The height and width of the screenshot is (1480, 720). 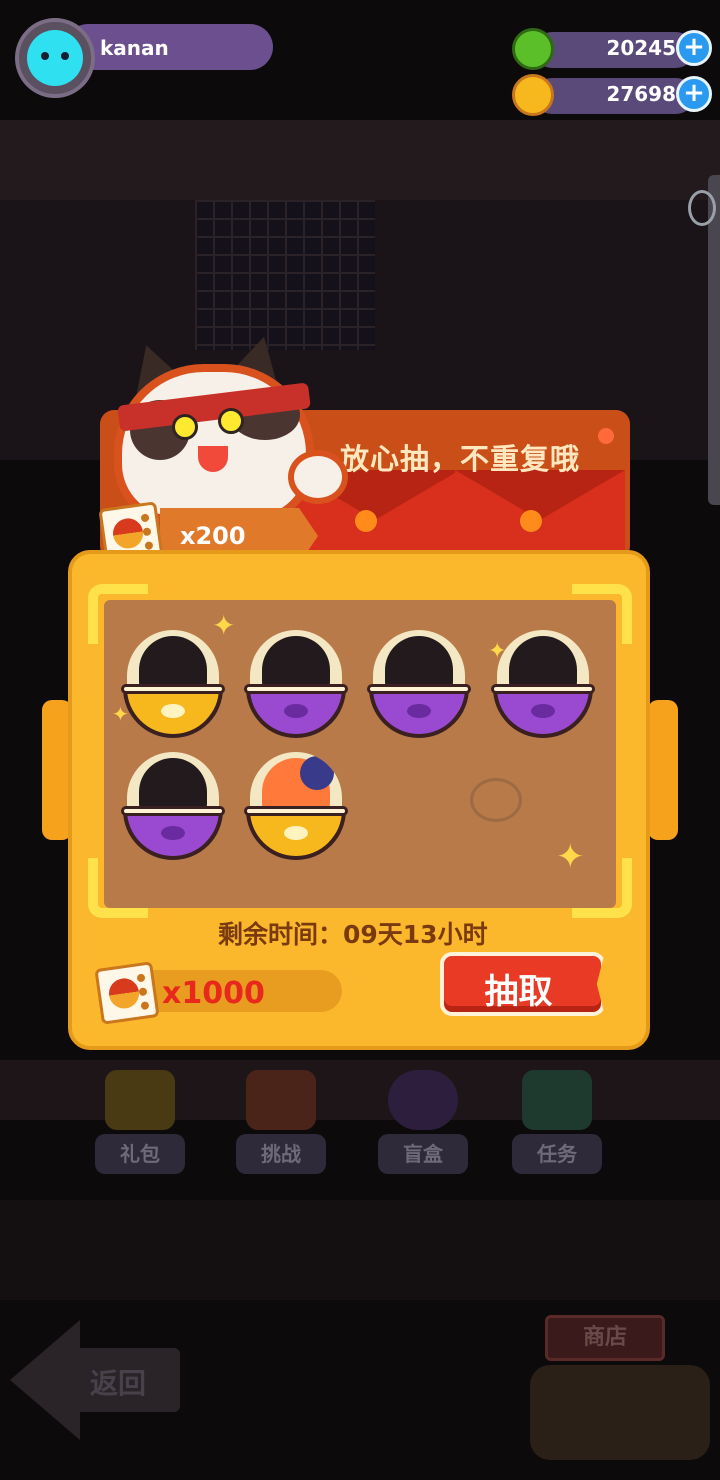 What do you see at coordinates (570, 857) in the screenshot?
I see `sparkle-icon: ✦` at bounding box center [570, 857].